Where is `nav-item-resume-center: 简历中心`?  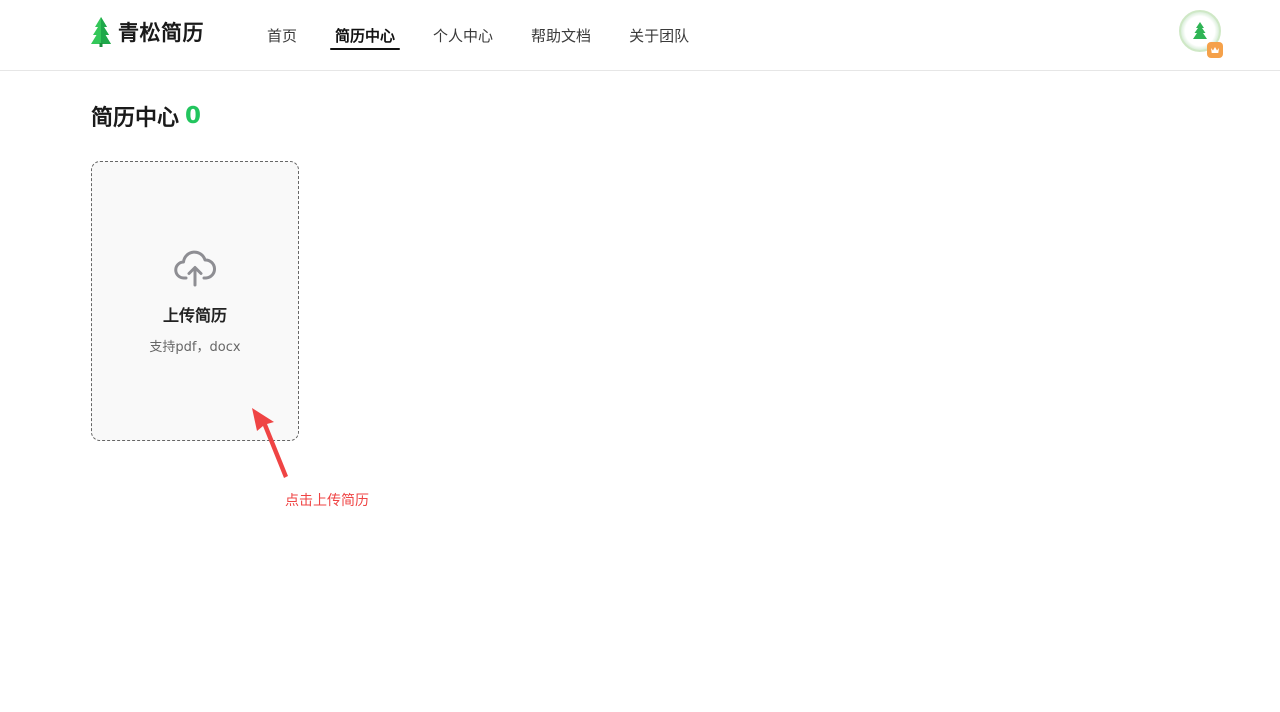
nav-item-resume-center: 简历中心 is located at coordinates (365, 35).